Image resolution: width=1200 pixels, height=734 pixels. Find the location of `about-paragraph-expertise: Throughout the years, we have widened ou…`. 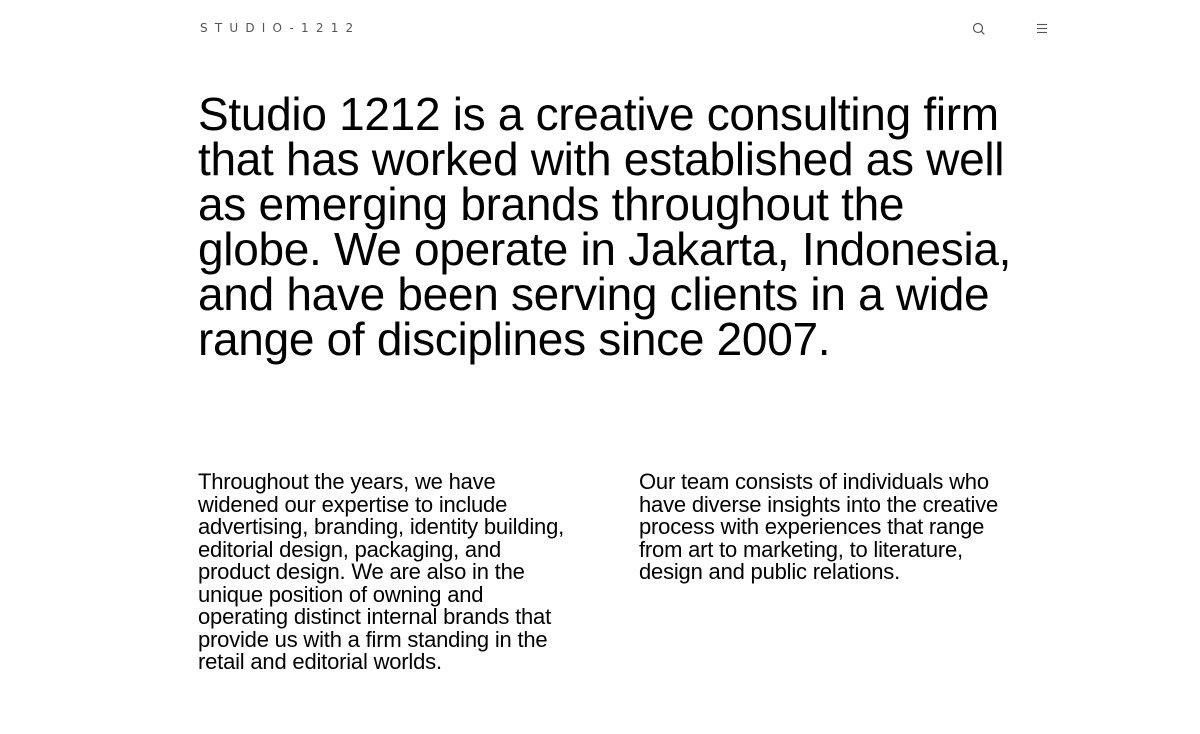

about-paragraph-expertise: Throughout the years, we have widened ou… is located at coordinates (381, 571).